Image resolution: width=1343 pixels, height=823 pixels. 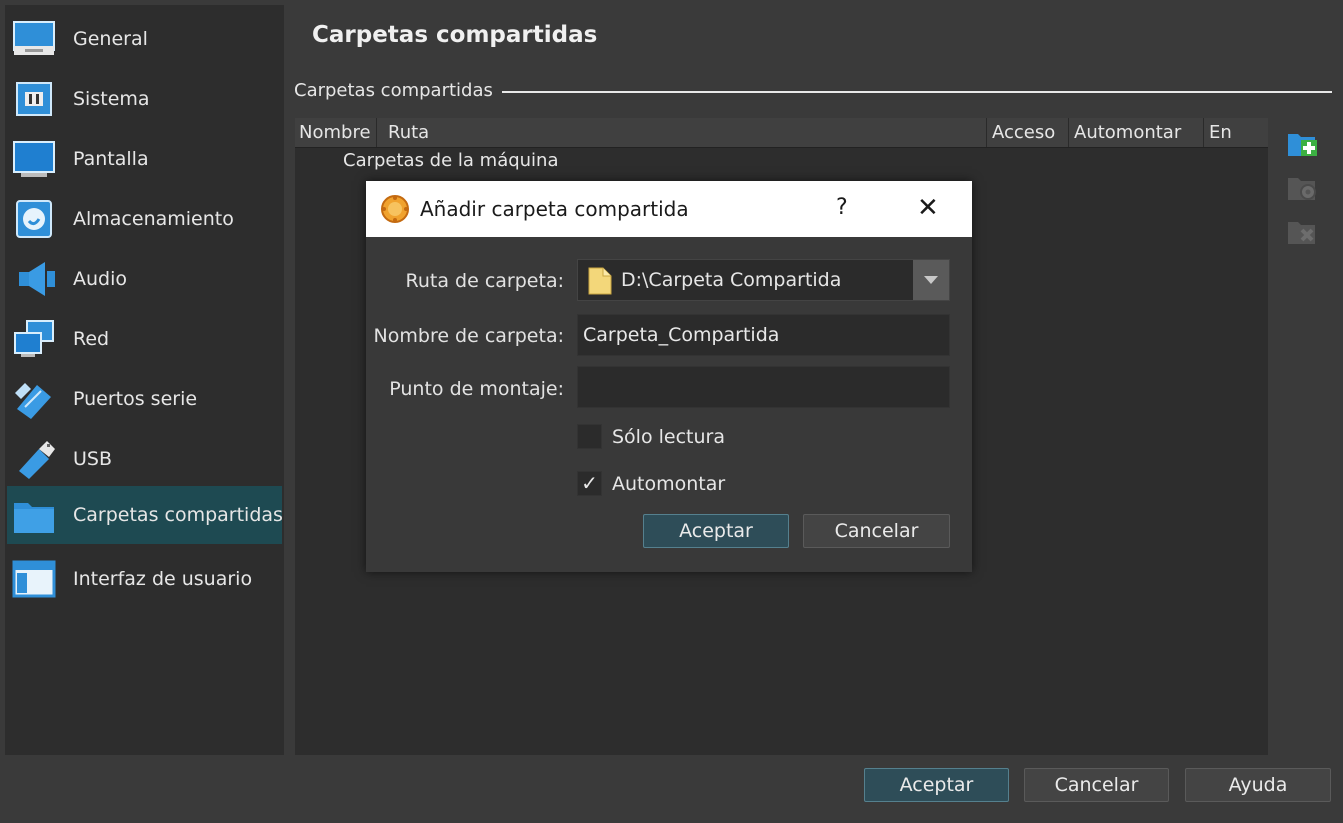 What do you see at coordinates (763, 335) in the screenshot?
I see `folder-name-field` at bounding box center [763, 335].